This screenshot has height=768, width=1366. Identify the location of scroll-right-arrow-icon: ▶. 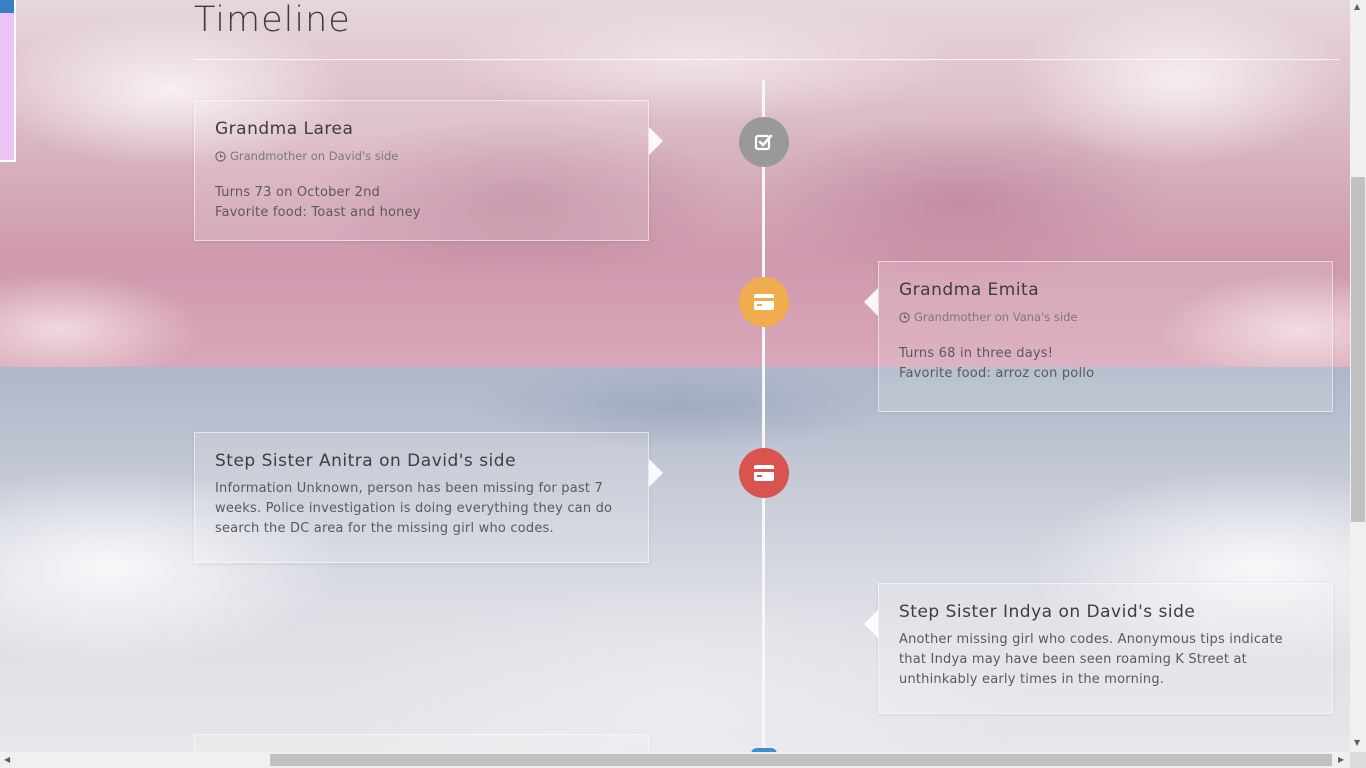
(1341, 760).